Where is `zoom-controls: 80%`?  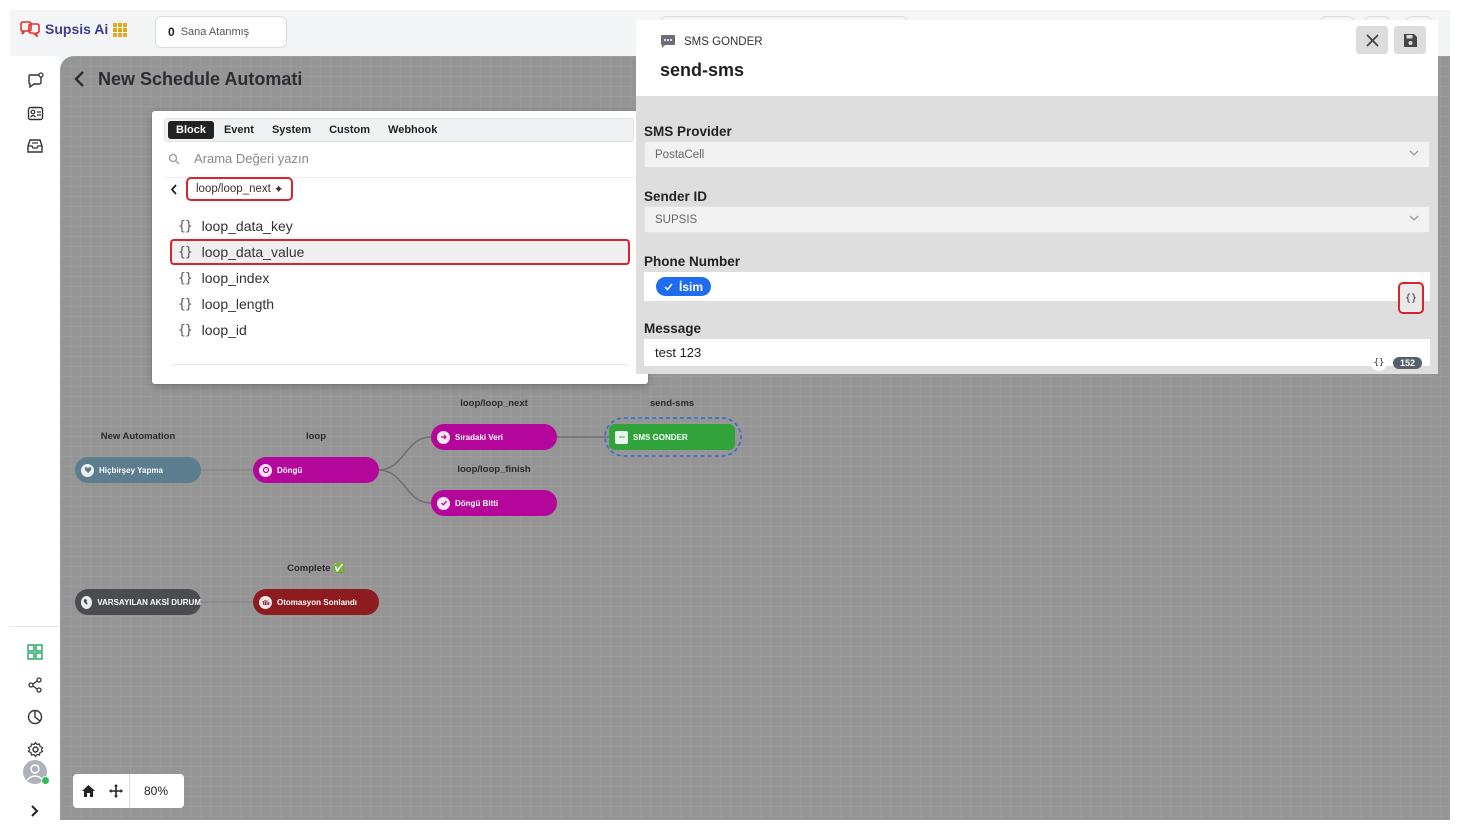 zoom-controls: 80% is located at coordinates (128, 791).